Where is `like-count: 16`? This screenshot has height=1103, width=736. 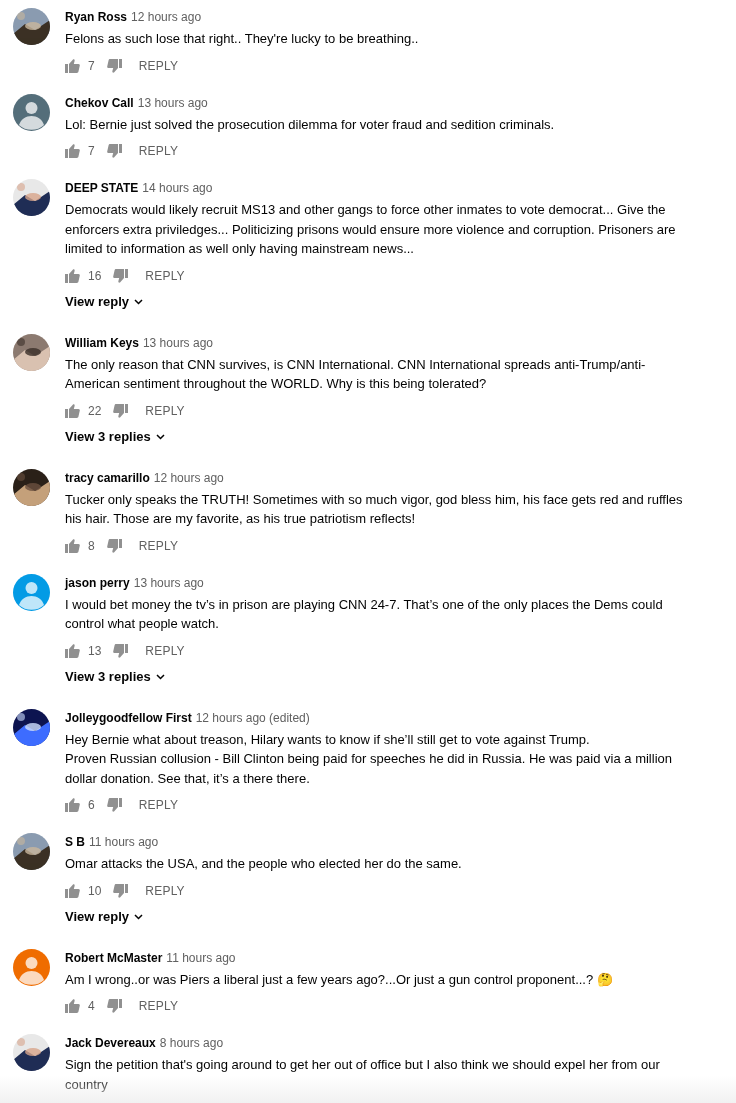 like-count: 16 is located at coordinates (95, 275).